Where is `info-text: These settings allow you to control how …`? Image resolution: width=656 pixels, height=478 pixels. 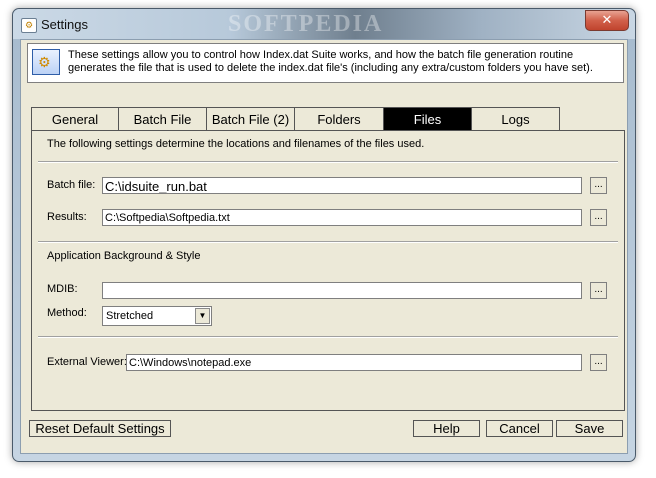
info-text: These settings allow you to control how … is located at coordinates (330, 61).